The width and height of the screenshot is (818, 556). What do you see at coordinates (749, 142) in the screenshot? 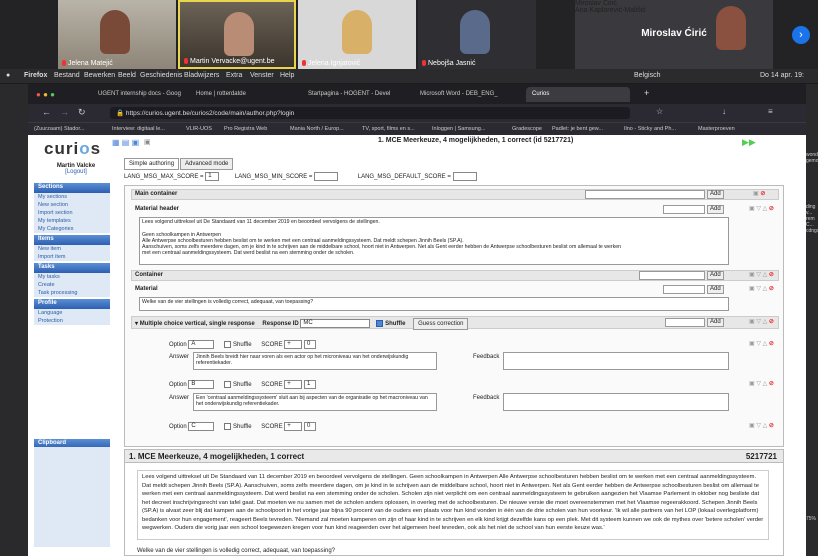
I see `play-icon: ▶▶` at bounding box center [749, 142].